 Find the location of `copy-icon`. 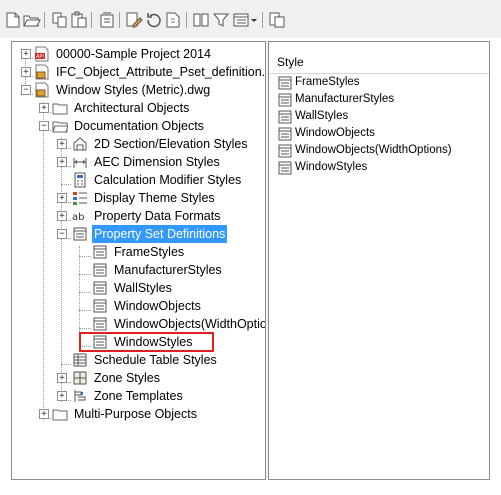

copy-icon is located at coordinates (60, 20).